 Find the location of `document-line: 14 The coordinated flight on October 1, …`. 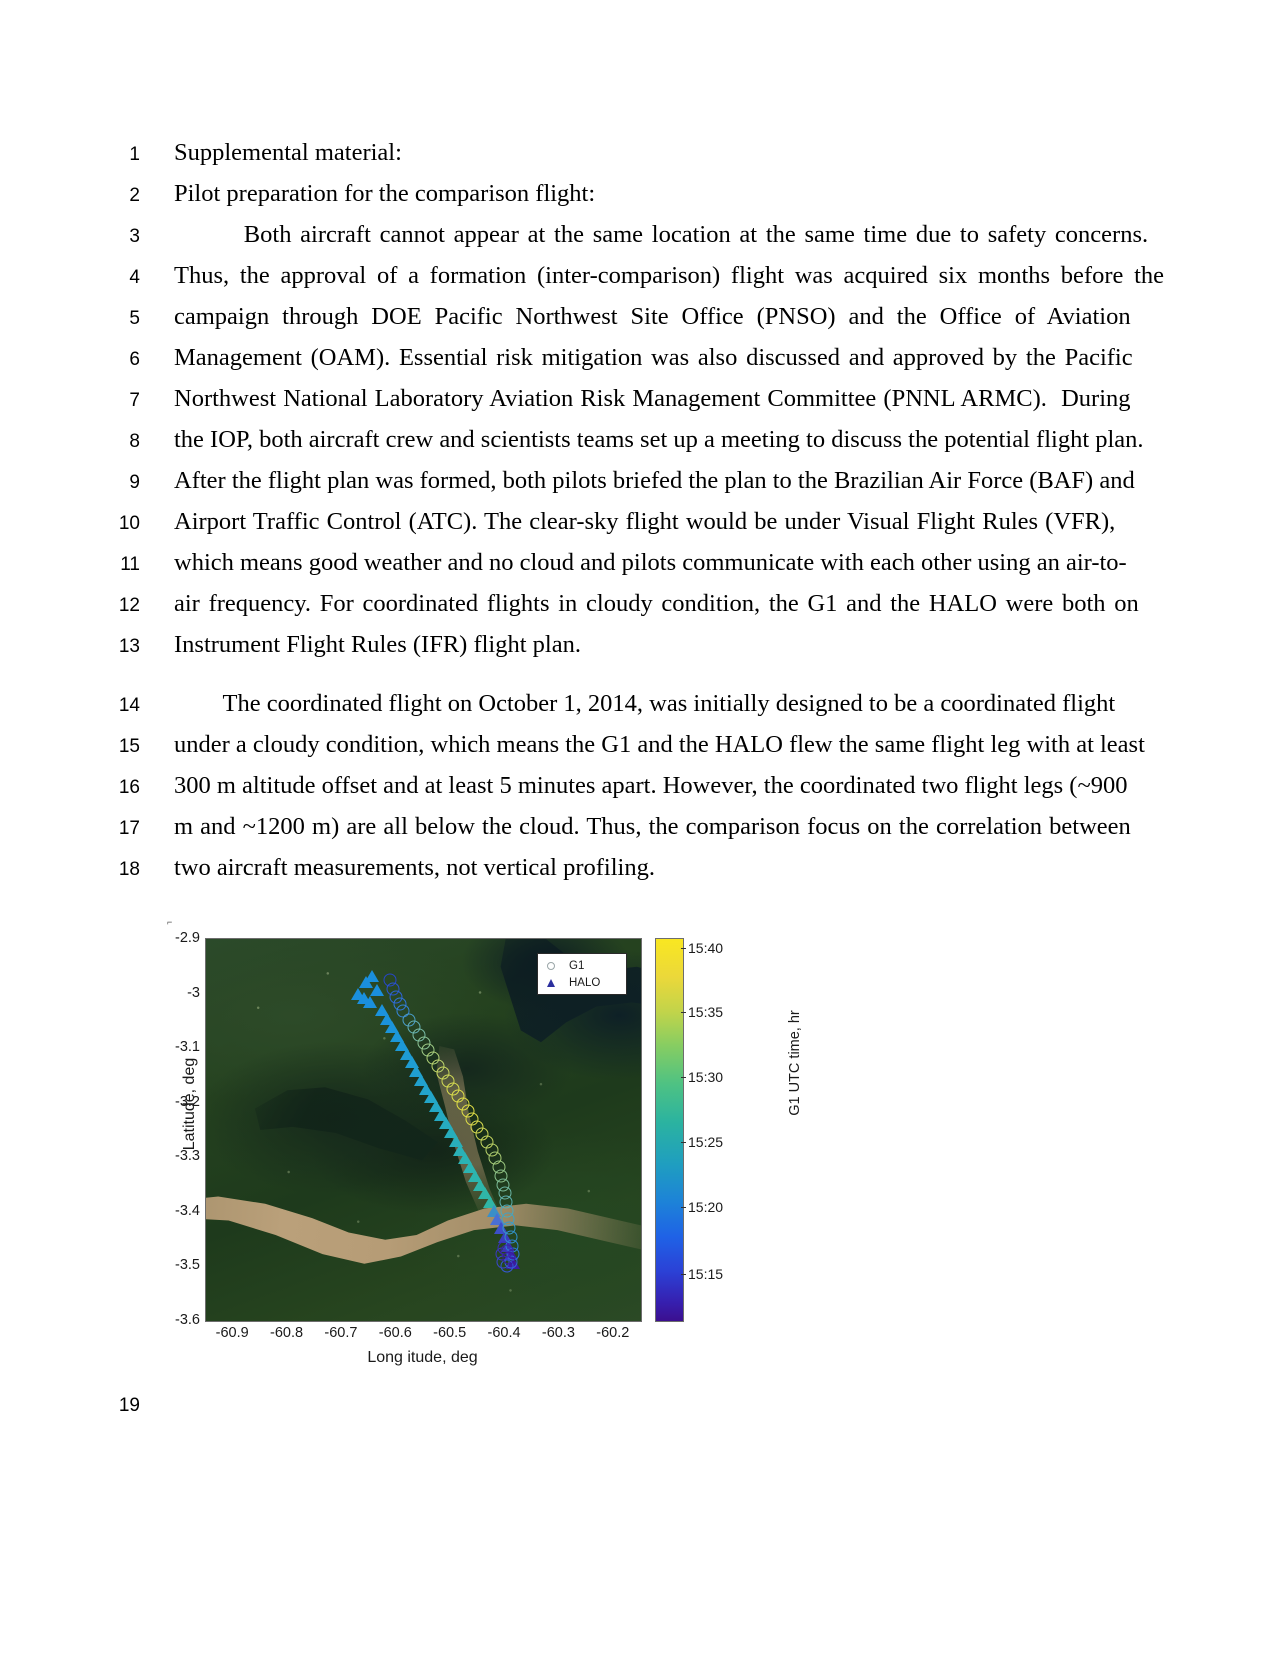

document-line: 14 The coordinated flight on October 1, … is located at coordinates (601, 703).